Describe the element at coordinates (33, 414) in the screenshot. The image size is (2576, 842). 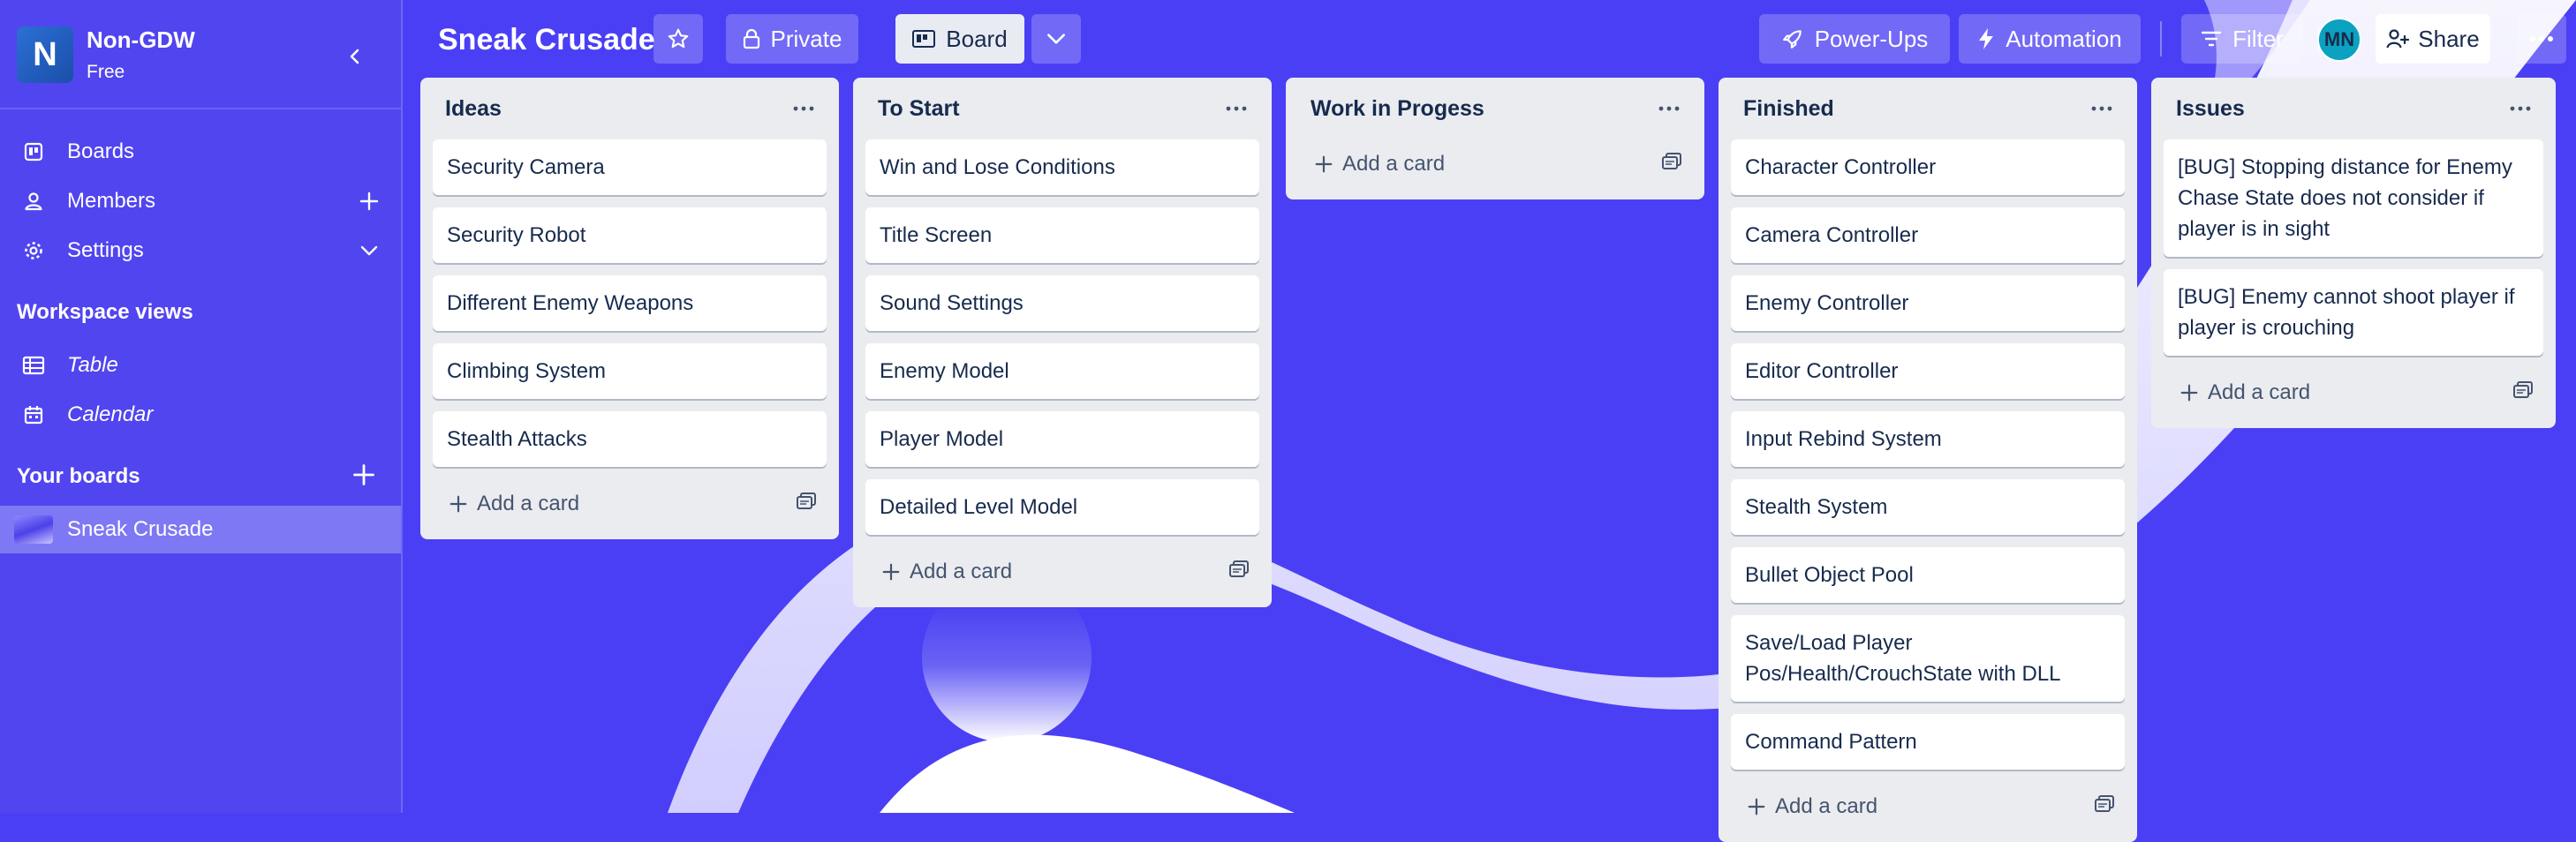
I see `calendar-icon` at that location.